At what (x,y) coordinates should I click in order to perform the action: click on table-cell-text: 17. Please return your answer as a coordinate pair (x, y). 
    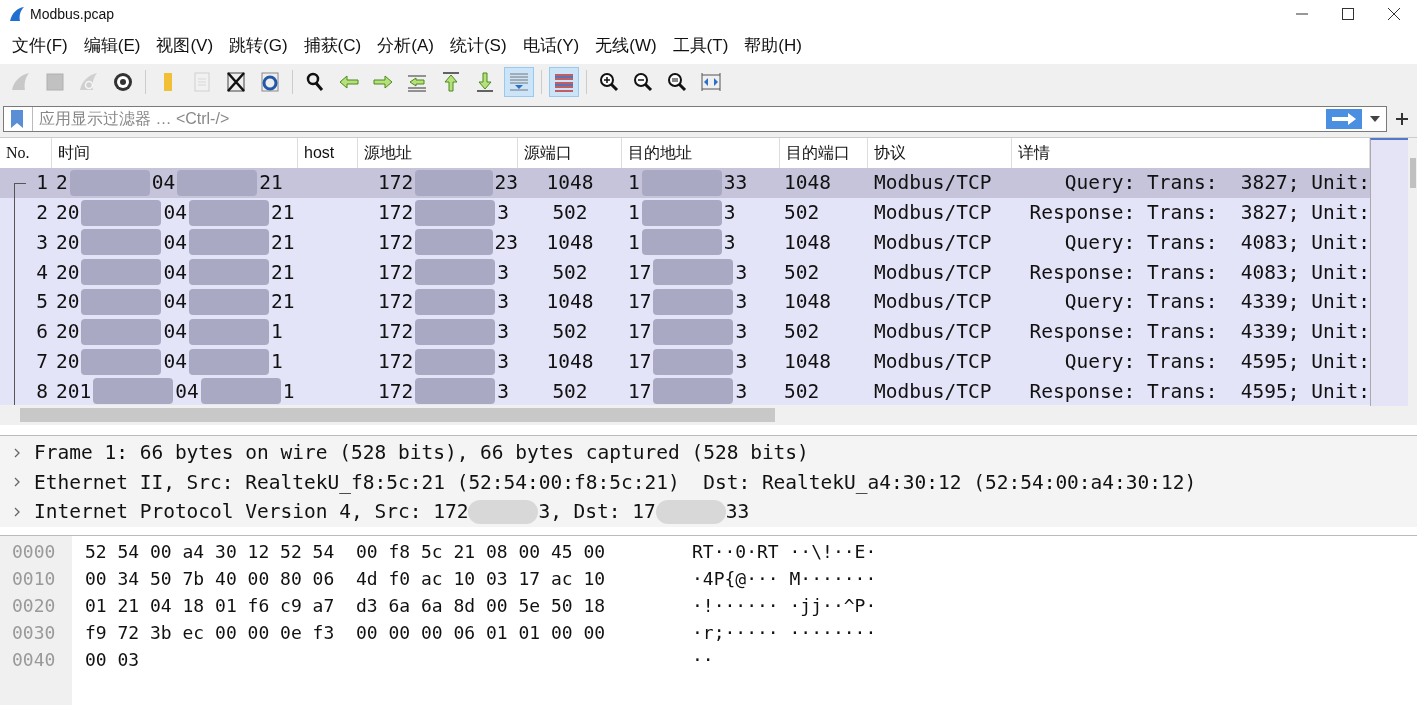
    Looking at the image, I should click on (640, 391).